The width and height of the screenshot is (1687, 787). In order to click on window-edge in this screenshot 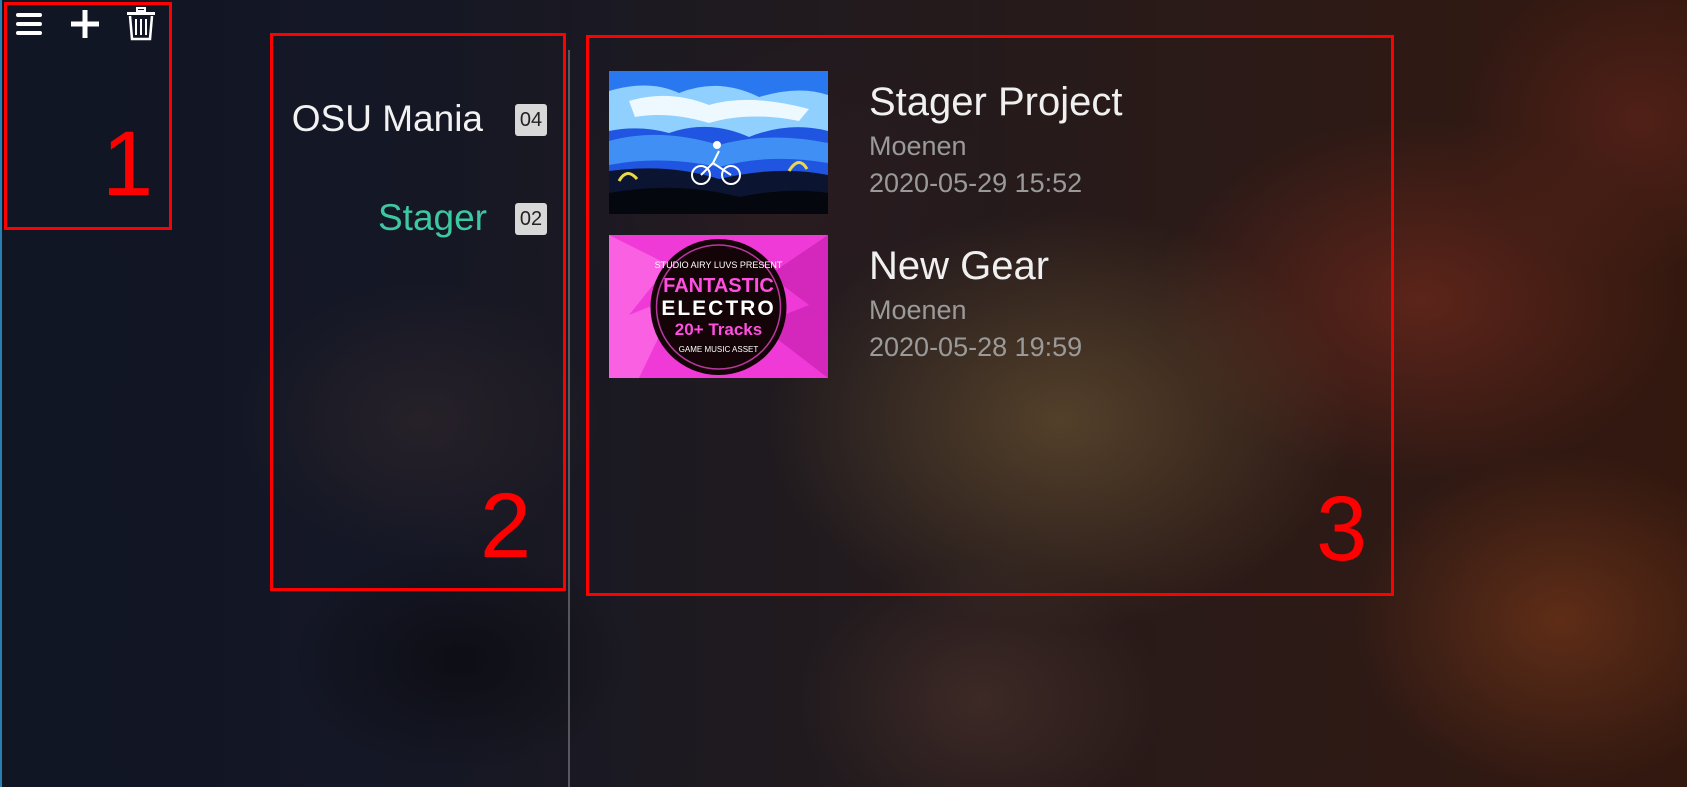, I will do `click(1, 393)`.